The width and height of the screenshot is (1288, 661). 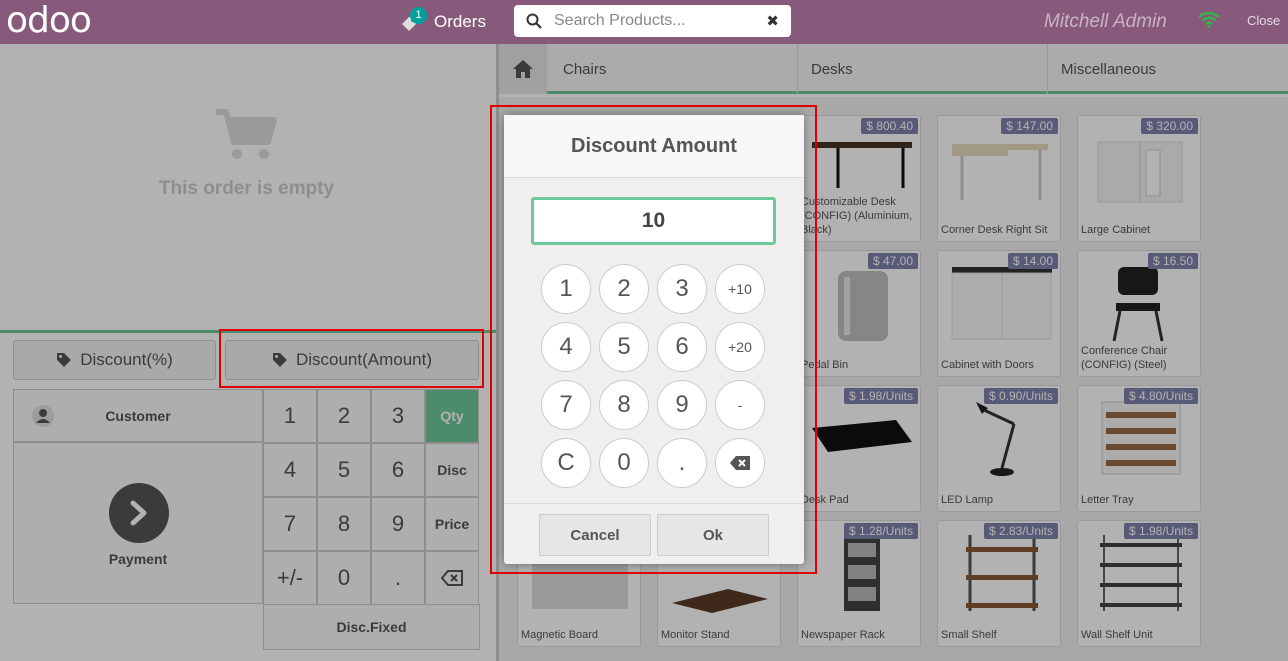 I want to click on popup-key-clear: C, so click(x=566, y=463).